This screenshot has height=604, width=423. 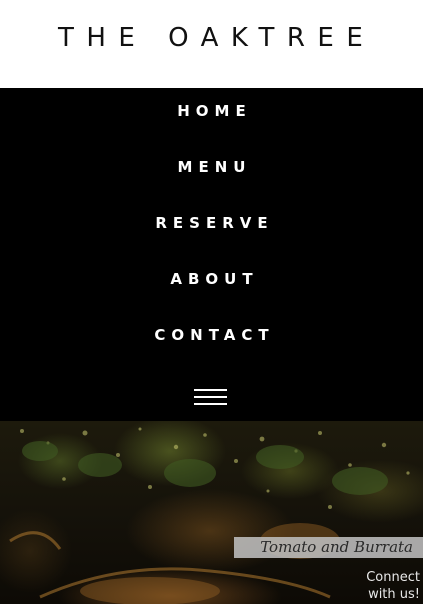 I want to click on site-logo: THE OAKTREE, so click(x=216, y=38).